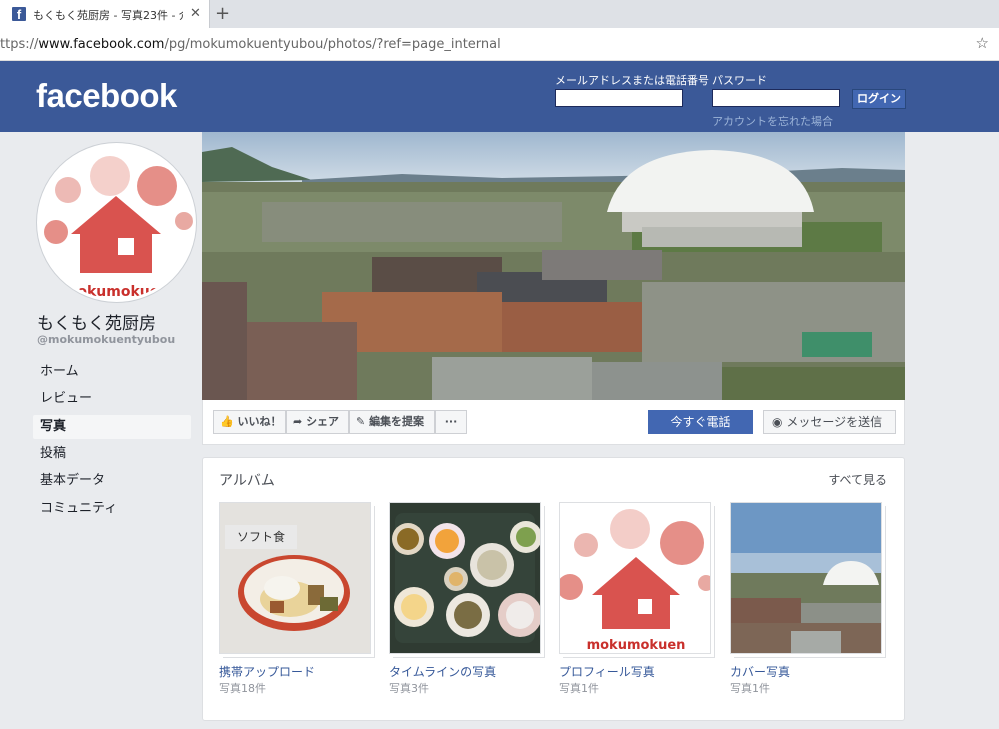 The height and width of the screenshot is (729, 999). What do you see at coordinates (772, 121) in the screenshot?
I see `forgot-account-link: アカウントを忘れた場合` at bounding box center [772, 121].